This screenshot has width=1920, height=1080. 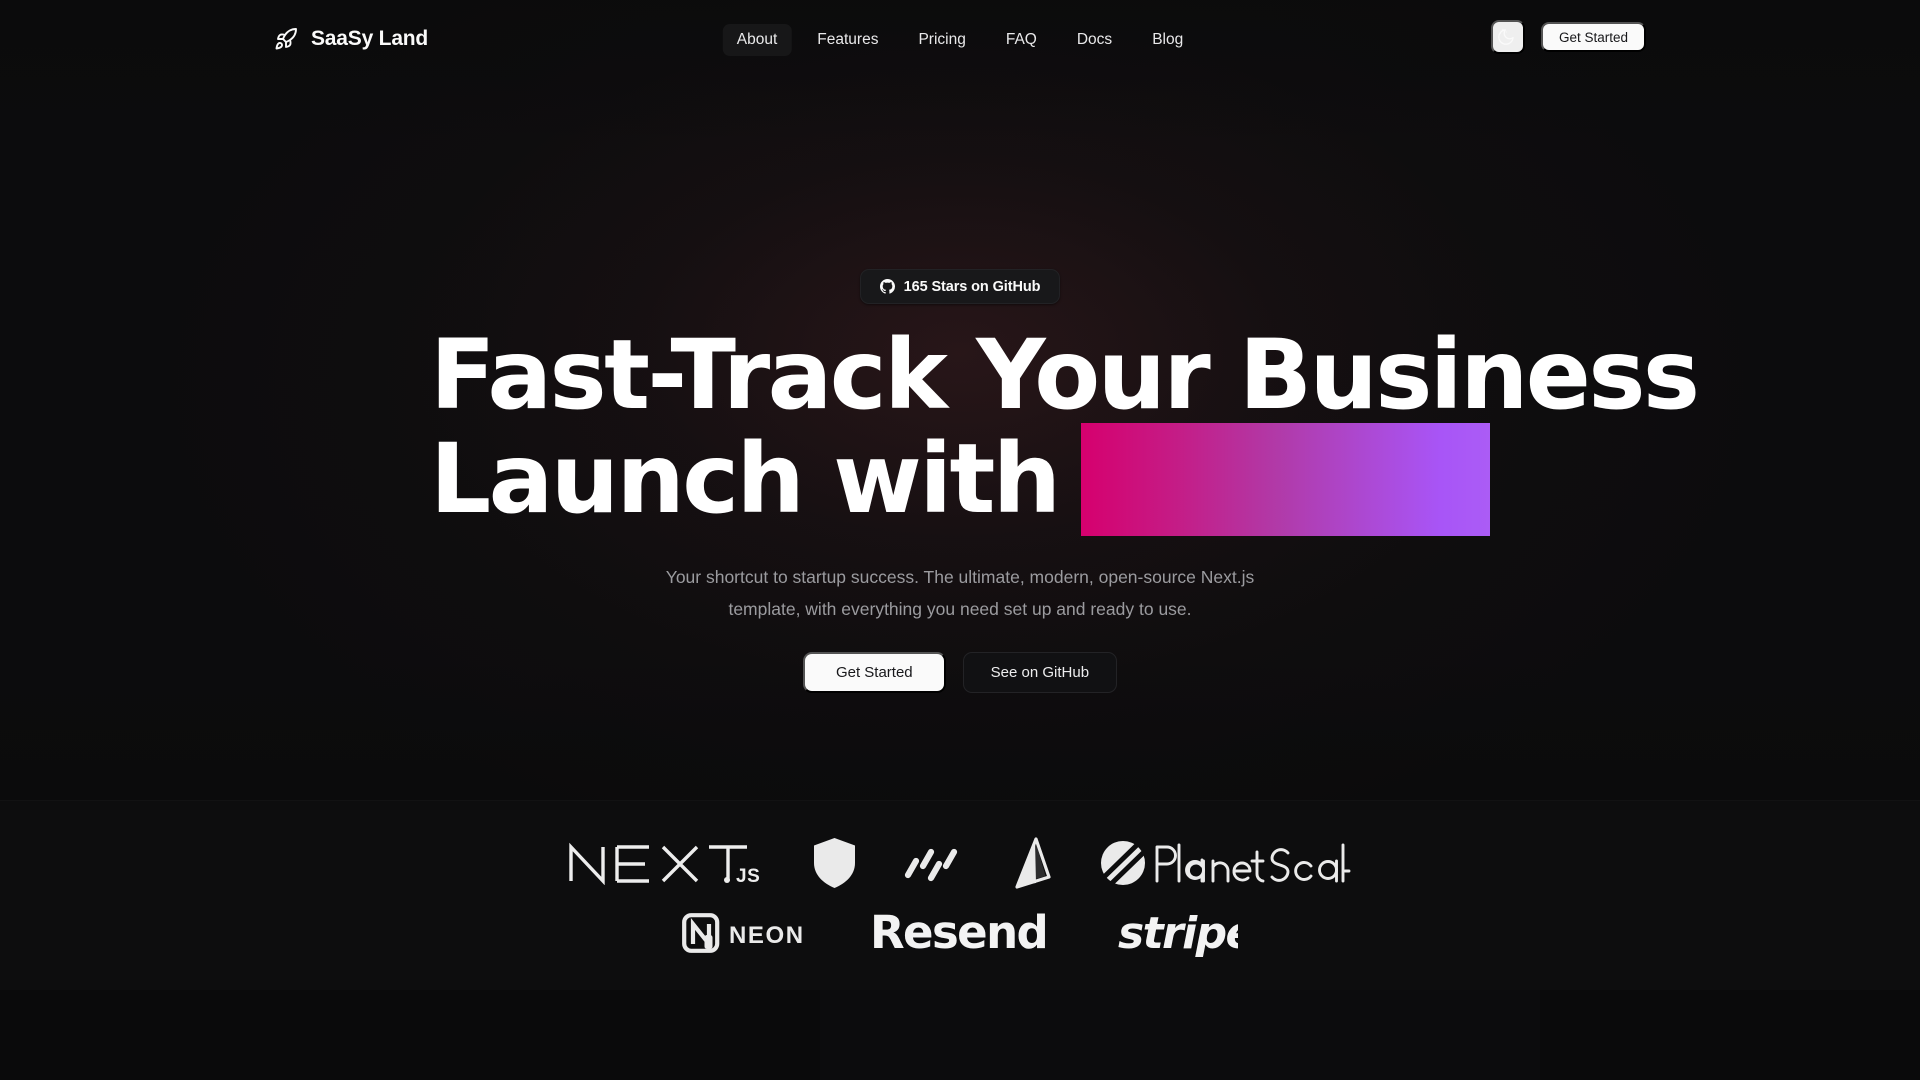 What do you see at coordinates (1226, 863) in the screenshot?
I see `planetscale-logo: PlanetScale` at bounding box center [1226, 863].